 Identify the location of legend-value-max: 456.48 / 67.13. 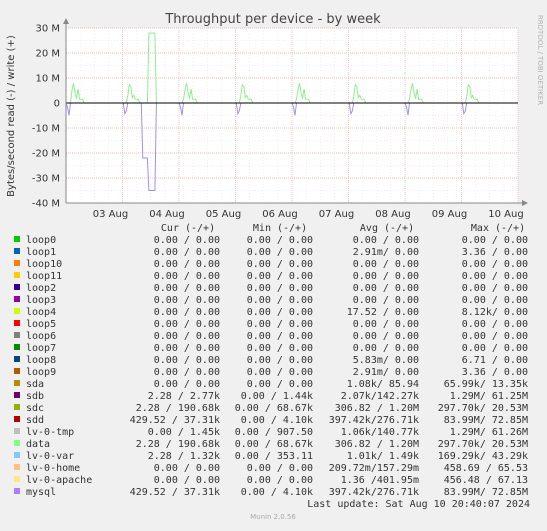
(486, 480).